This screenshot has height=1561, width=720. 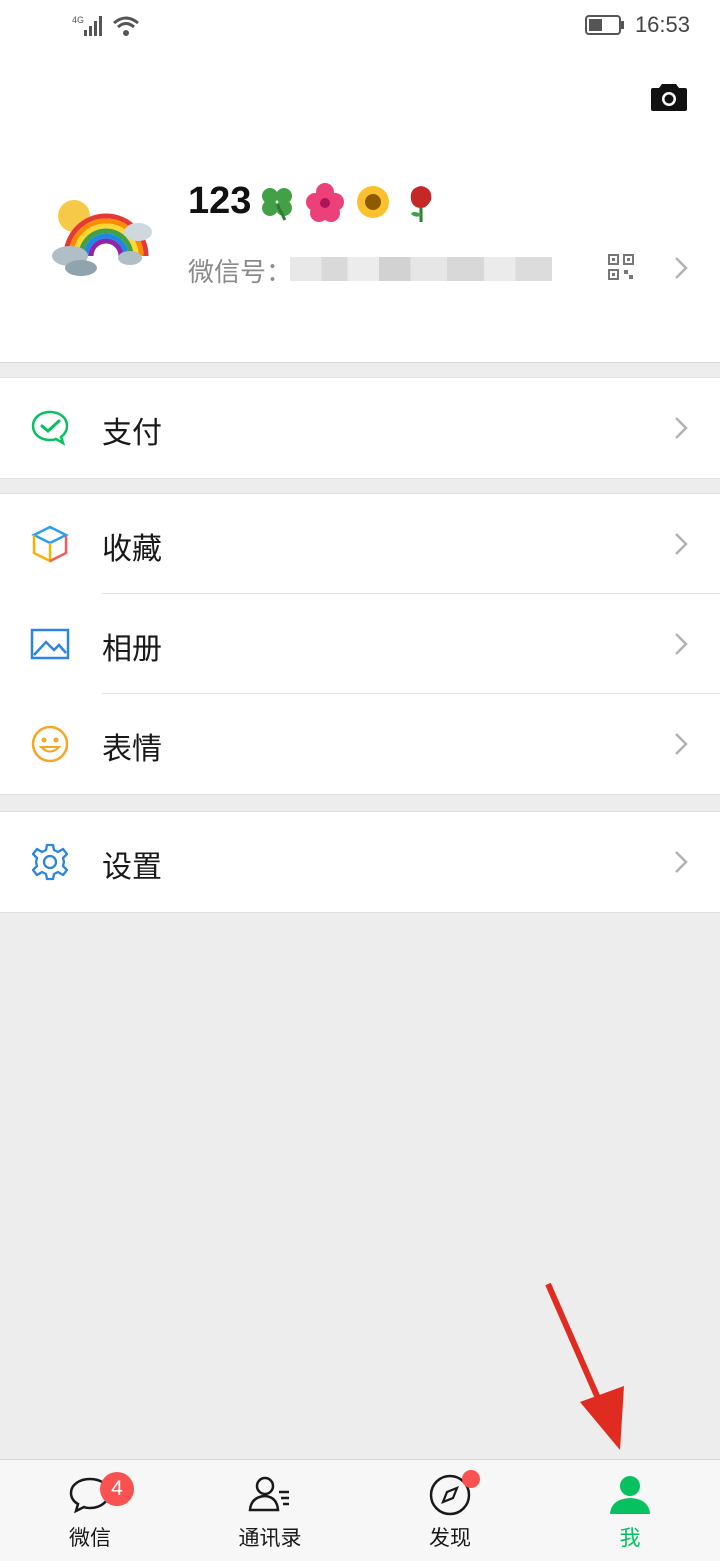 I want to click on tab-chats: 4 微信, so click(x=90, y=1510).